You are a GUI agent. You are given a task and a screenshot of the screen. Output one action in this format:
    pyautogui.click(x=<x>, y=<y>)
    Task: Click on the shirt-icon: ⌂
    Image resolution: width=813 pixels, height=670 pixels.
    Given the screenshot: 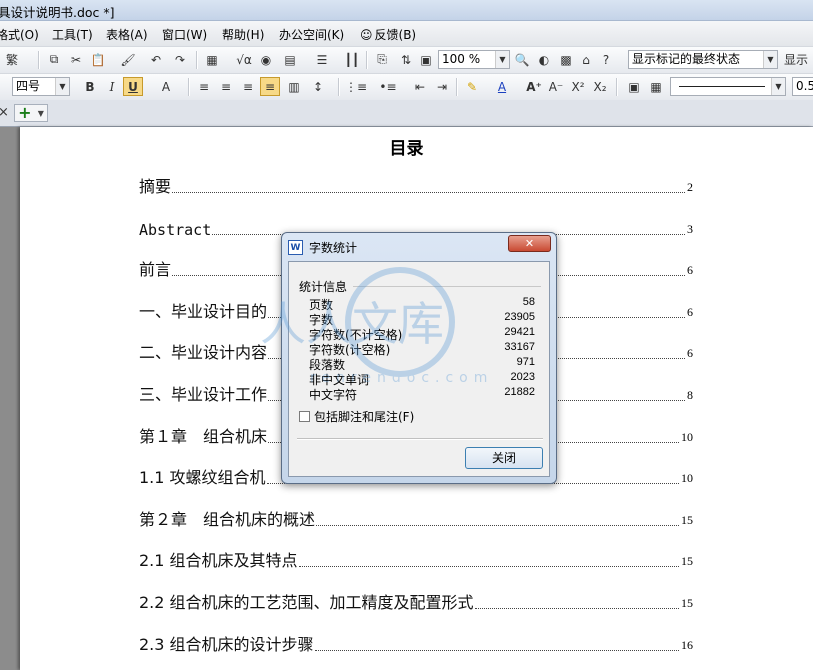 What is the action you would take?
    pyautogui.click(x=586, y=59)
    